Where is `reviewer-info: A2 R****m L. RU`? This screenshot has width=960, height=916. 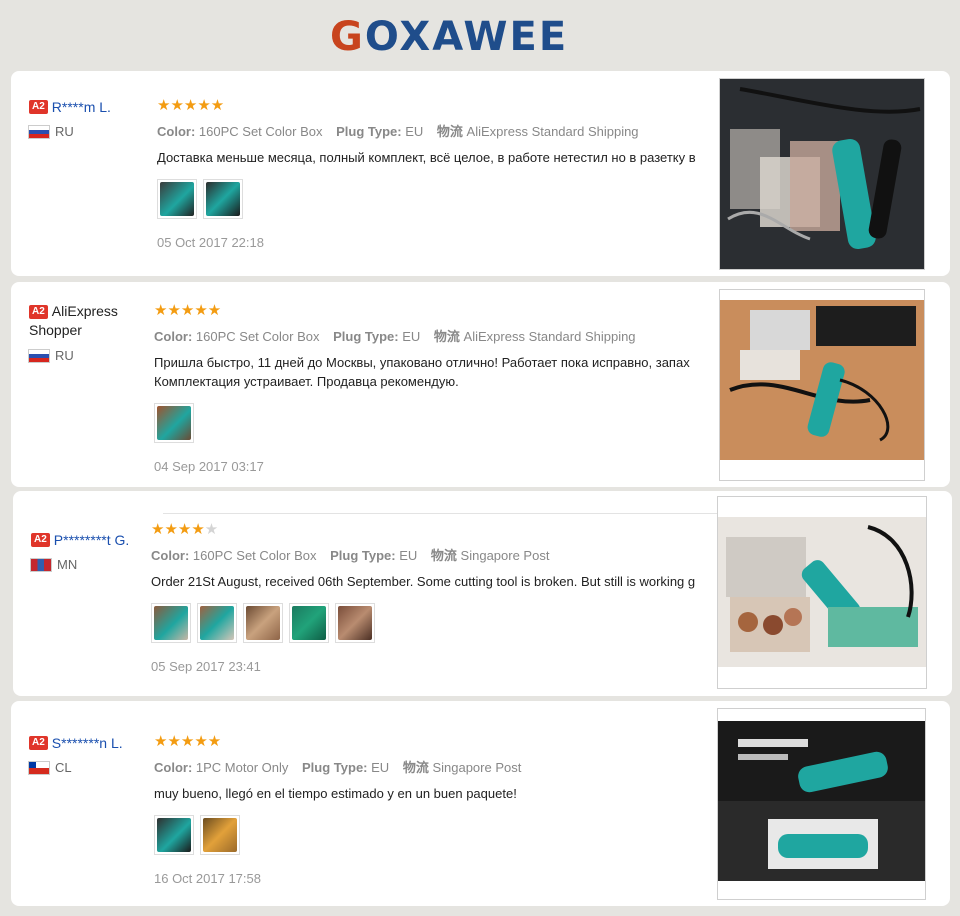
reviewer-info: A2 R****m L. RU is located at coordinates (84, 118).